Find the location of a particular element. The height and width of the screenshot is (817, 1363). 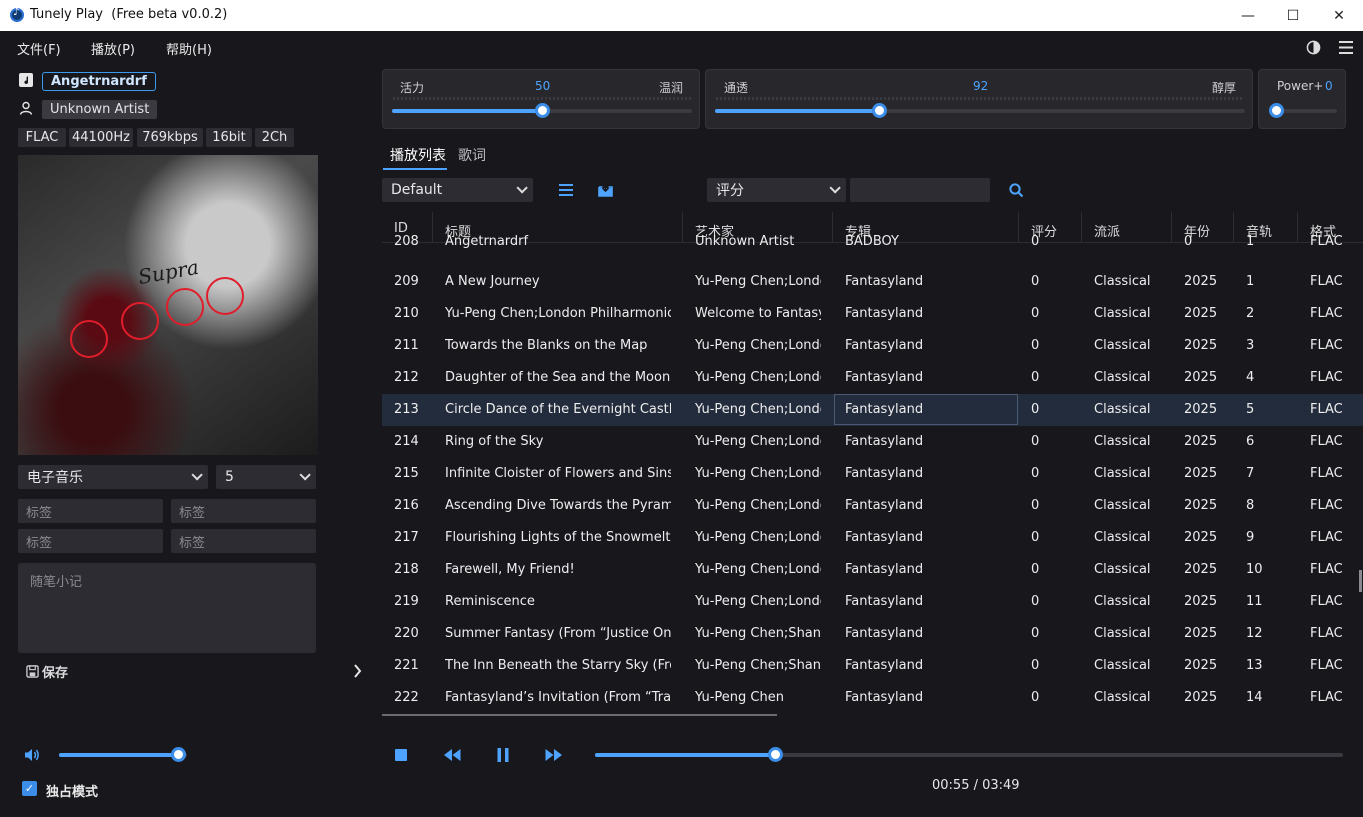

search-input is located at coordinates (920, 190).